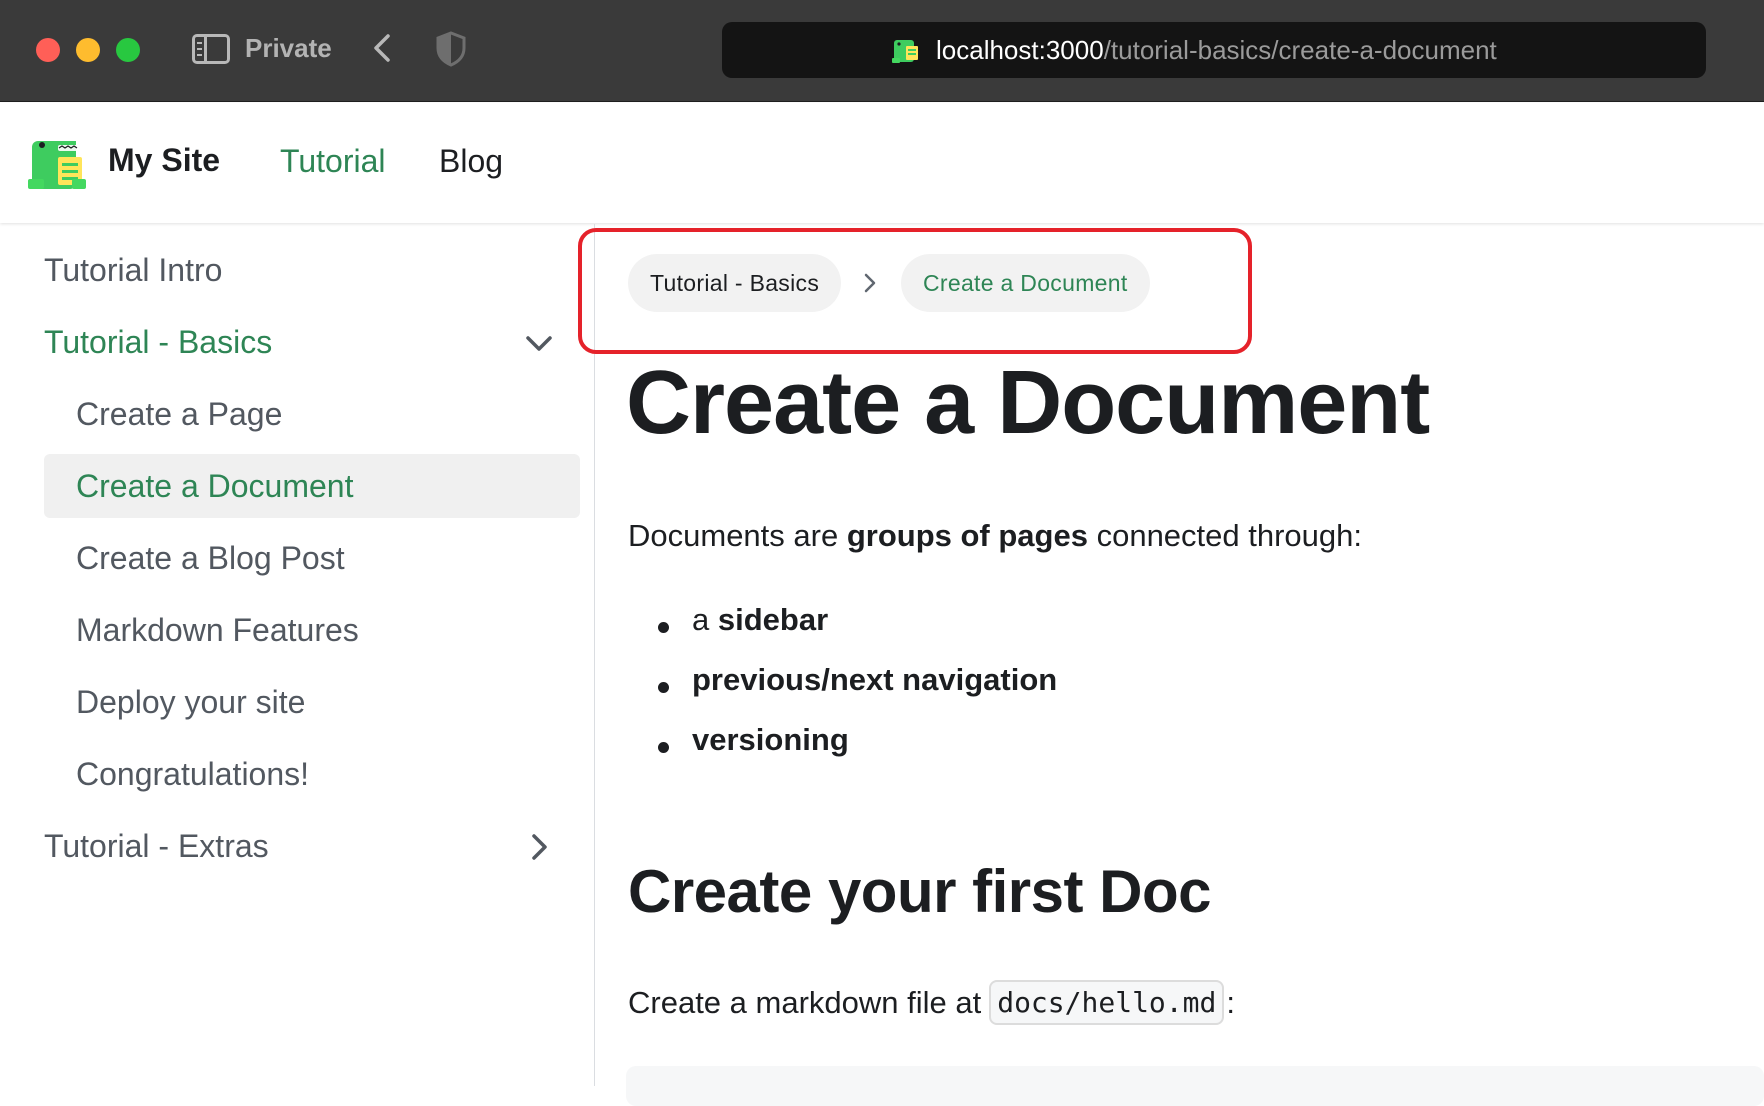 This screenshot has width=1764, height=1106. What do you see at coordinates (842, 632) in the screenshot?
I see `list-item: a sidebar` at bounding box center [842, 632].